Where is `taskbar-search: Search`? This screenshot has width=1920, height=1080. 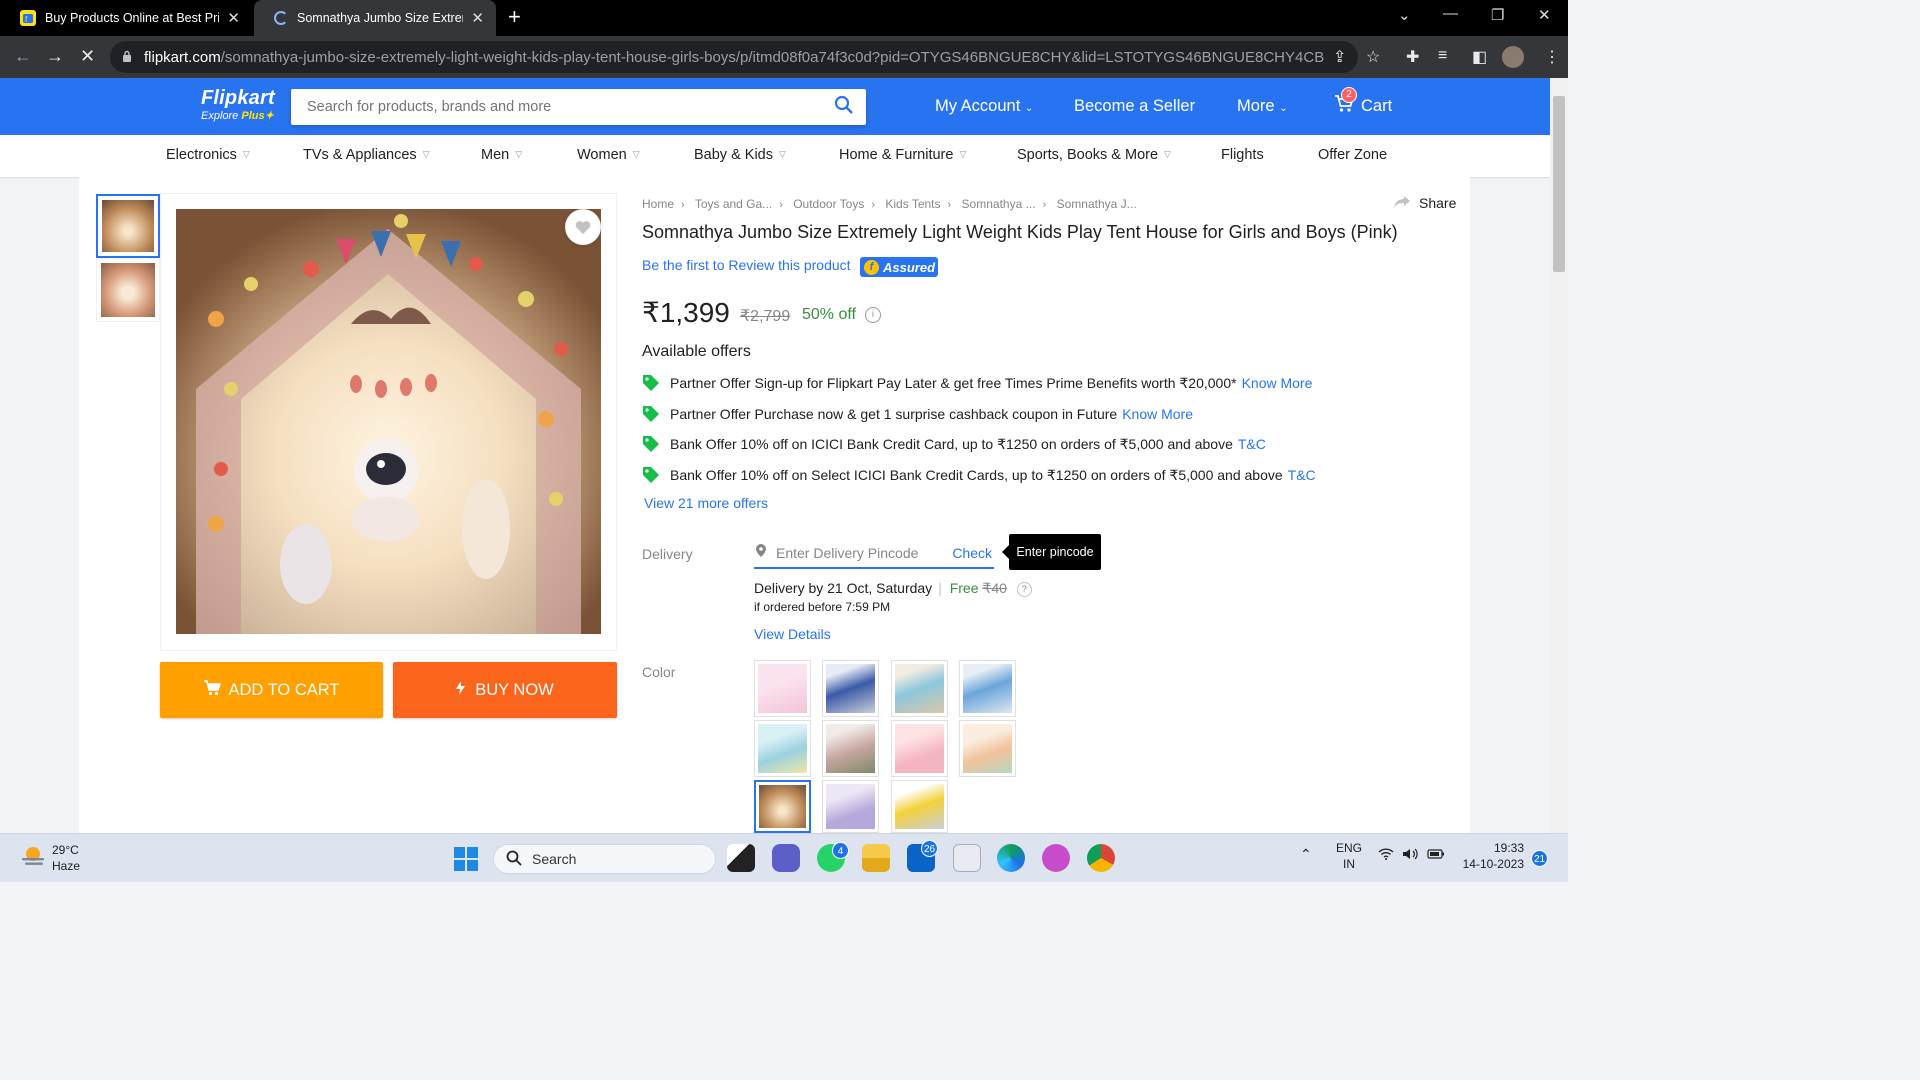
taskbar-search: Search is located at coordinates (604, 859).